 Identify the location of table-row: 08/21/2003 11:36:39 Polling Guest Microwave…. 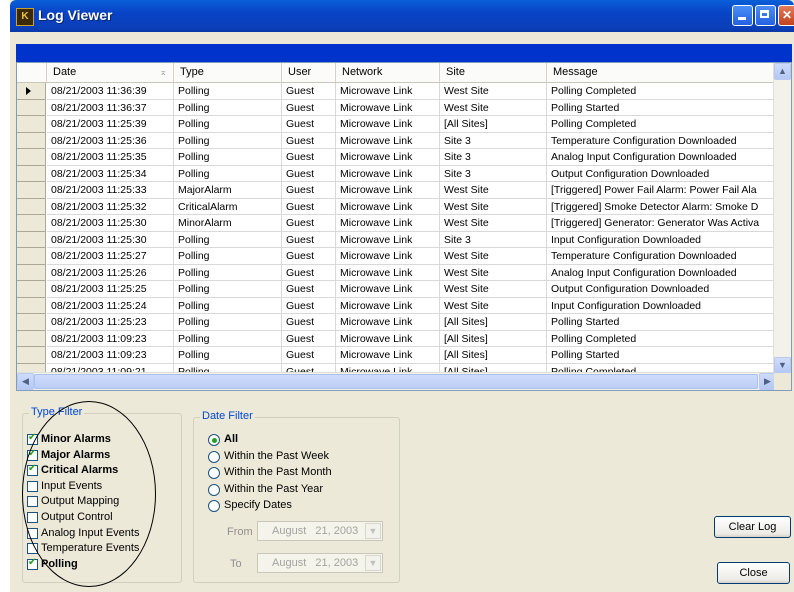
(404, 91).